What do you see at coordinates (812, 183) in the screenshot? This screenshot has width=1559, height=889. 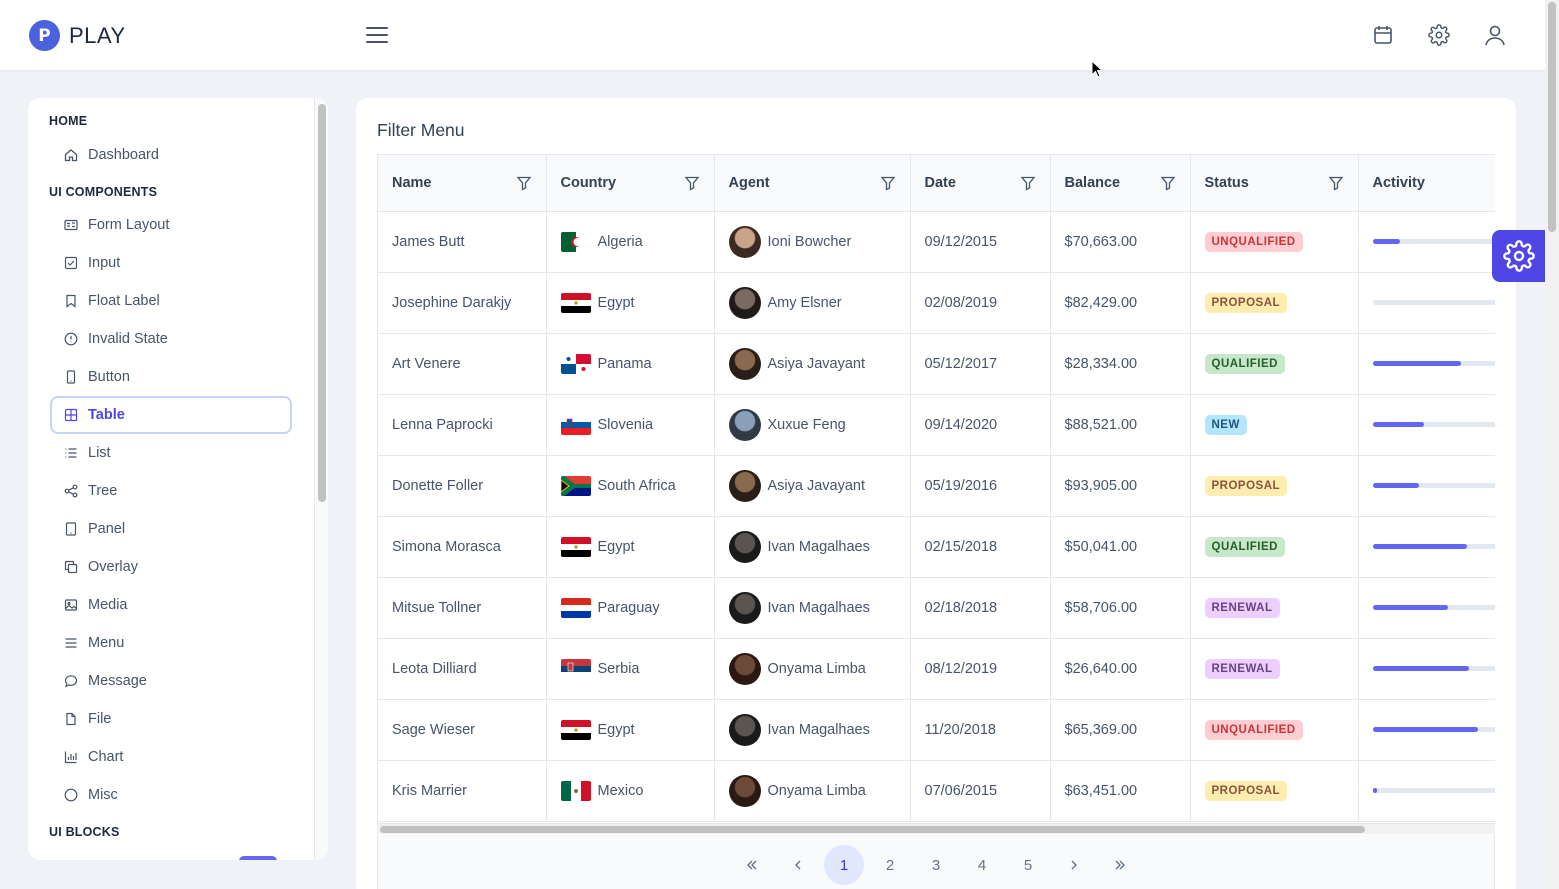 I see `column-header-agent: Agent` at bounding box center [812, 183].